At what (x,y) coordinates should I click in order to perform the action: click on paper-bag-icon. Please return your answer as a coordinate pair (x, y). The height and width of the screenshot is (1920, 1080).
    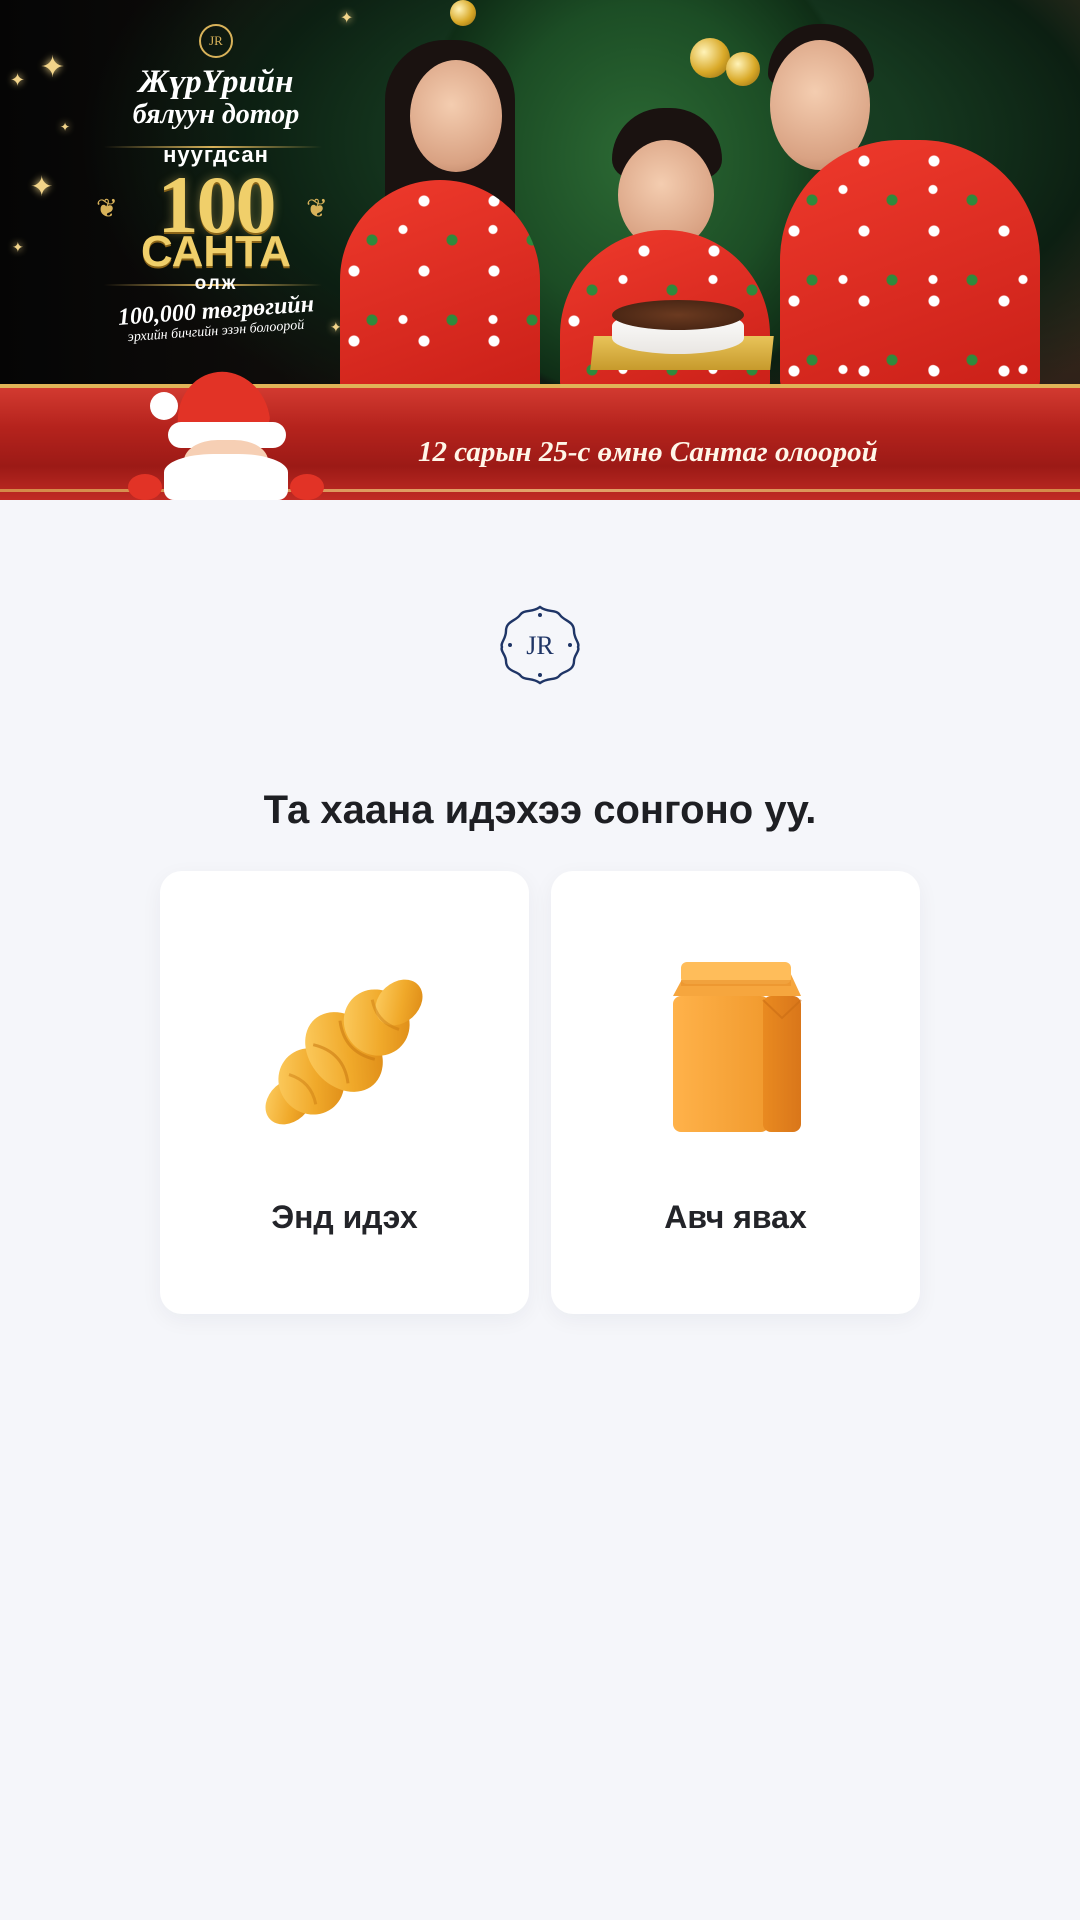
    Looking at the image, I should click on (737, 1047).